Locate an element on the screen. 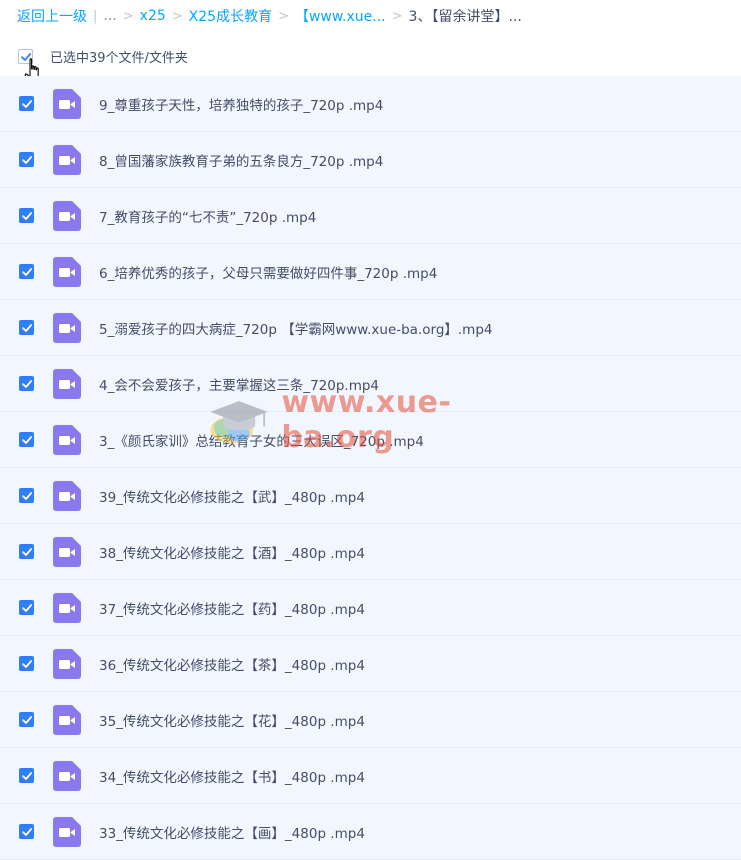  file-row: 3_《颜氏家训》总结教育子女的三大误区_720p .mp4 is located at coordinates (370, 440).